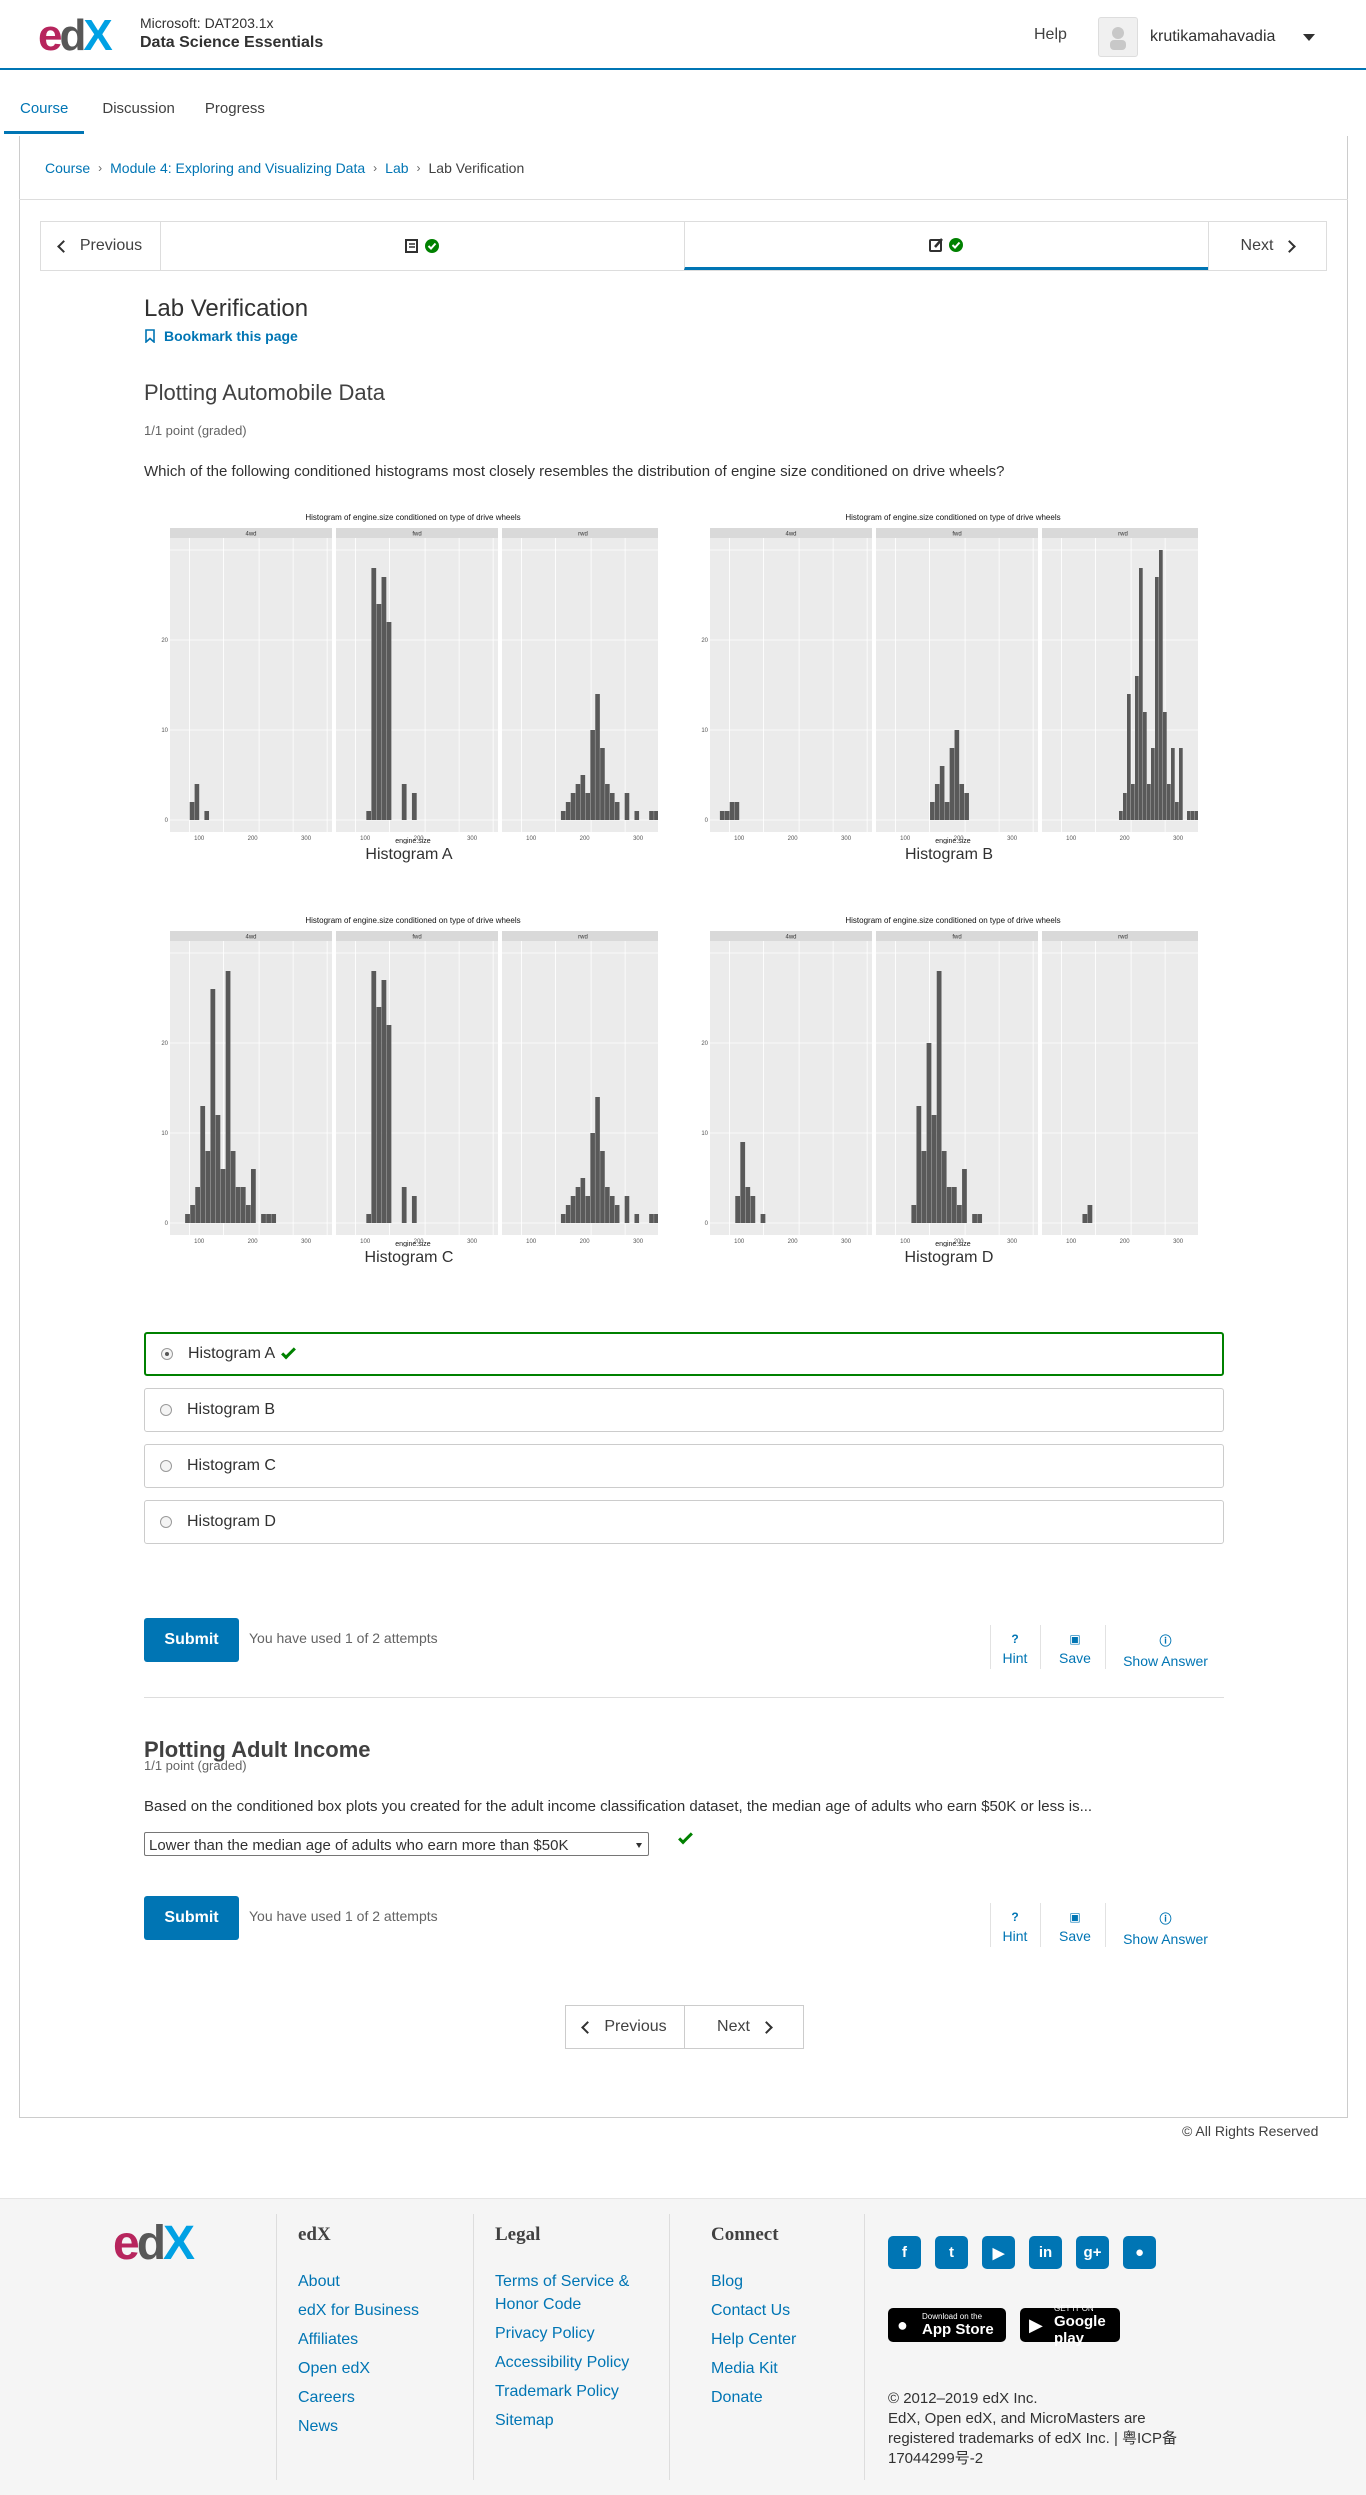 This screenshot has width=1366, height=2495. What do you see at coordinates (358, 2339) in the screenshot?
I see `footer-link-affiliates: Affiliates` at bounding box center [358, 2339].